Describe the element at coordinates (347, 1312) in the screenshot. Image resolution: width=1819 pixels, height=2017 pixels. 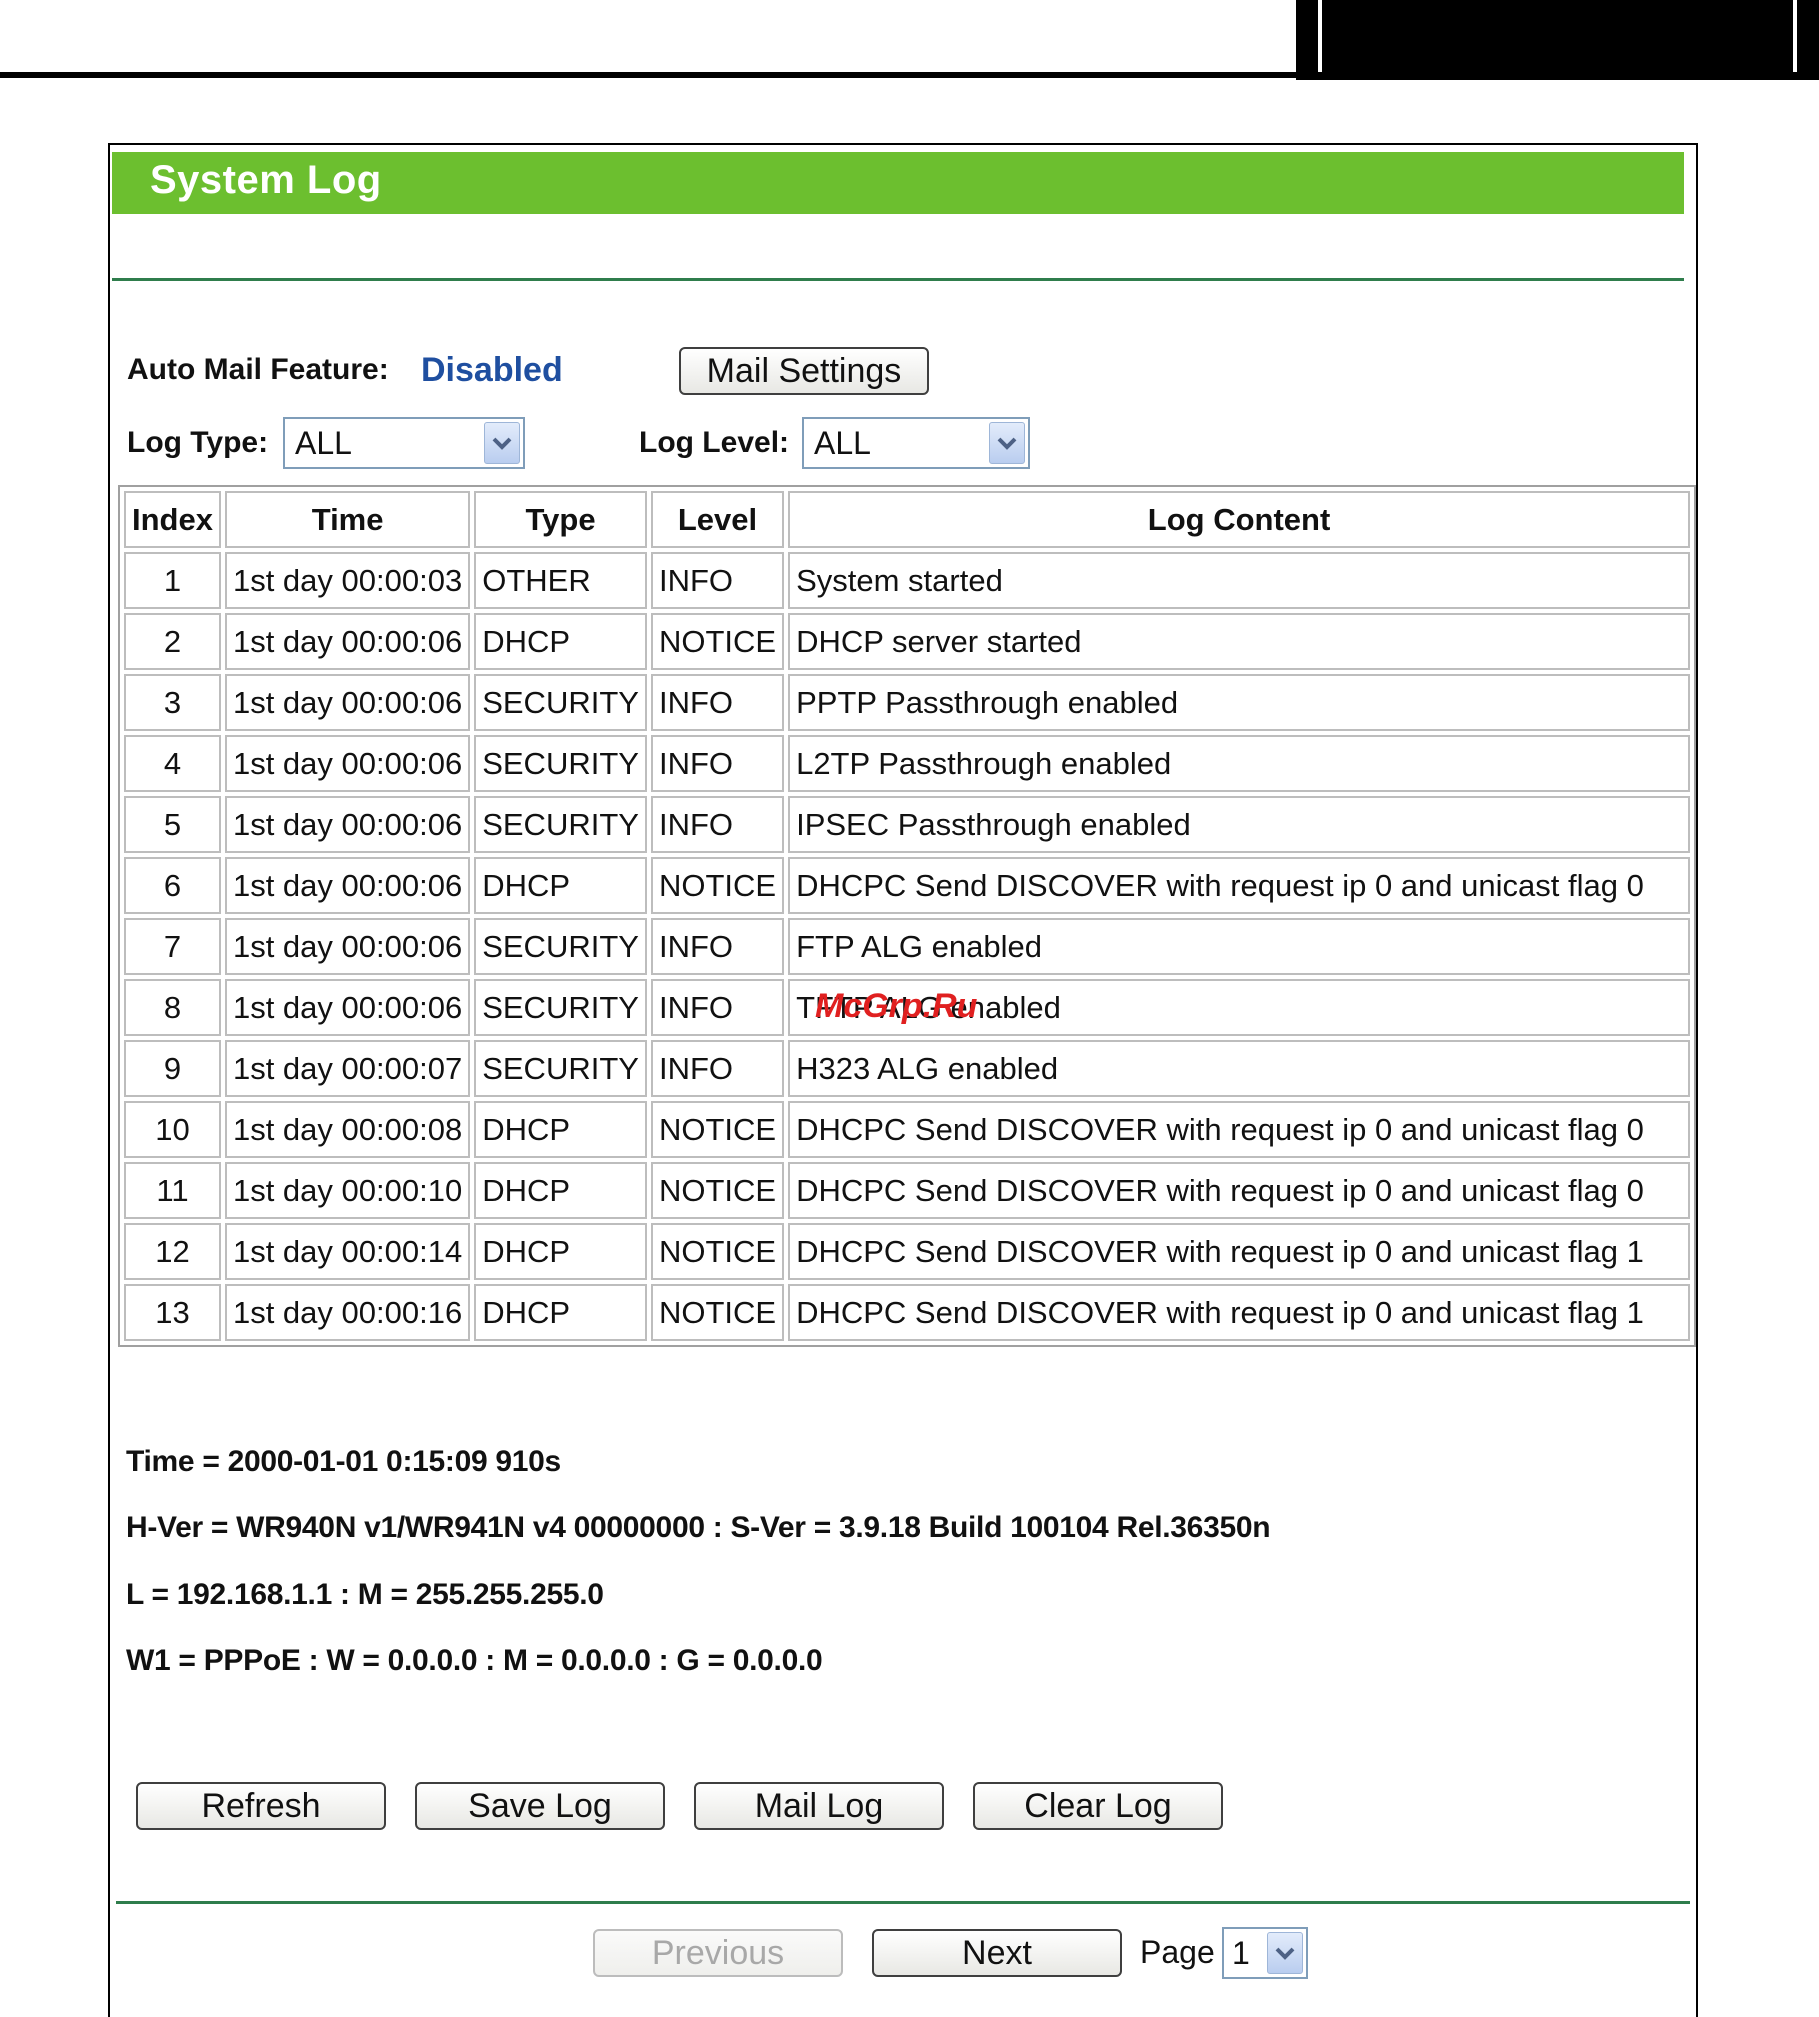
I see `cell-time: 1st day 00:00:16` at that location.